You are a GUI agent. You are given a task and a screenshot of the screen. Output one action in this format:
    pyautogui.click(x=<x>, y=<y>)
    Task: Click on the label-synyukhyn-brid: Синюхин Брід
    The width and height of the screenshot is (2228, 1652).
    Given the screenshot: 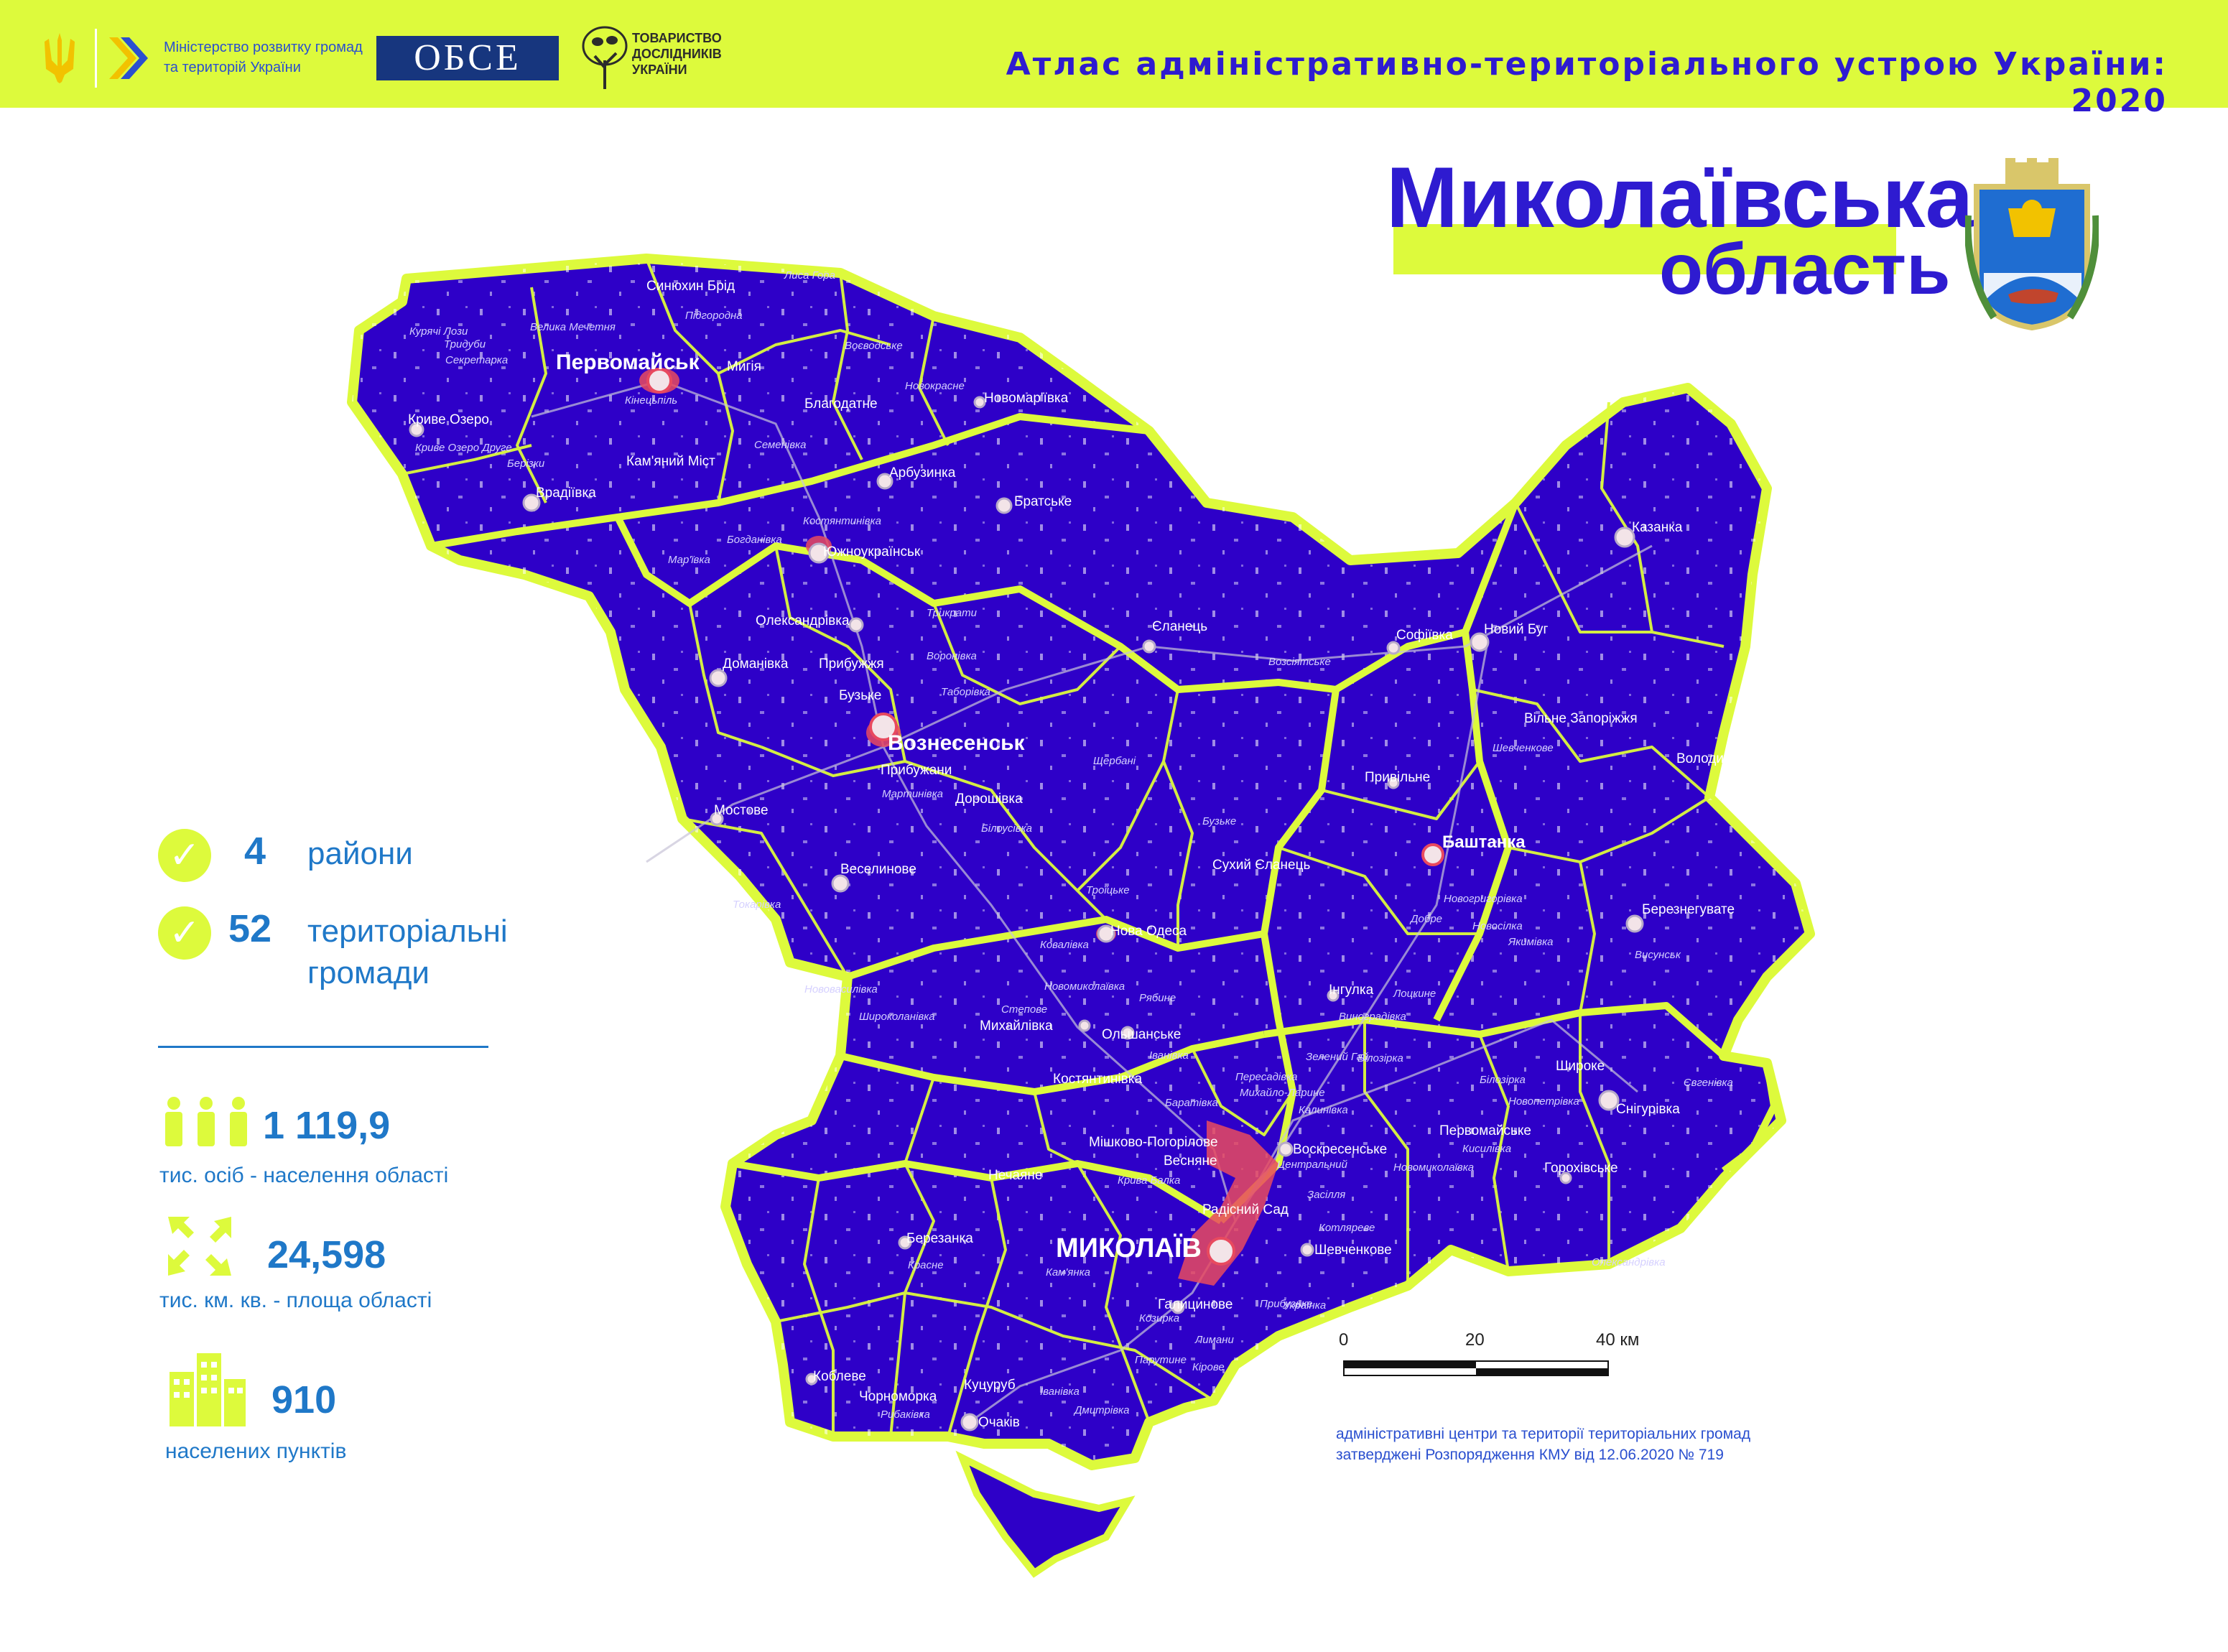 What is the action you would take?
    pyautogui.click(x=690, y=287)
    